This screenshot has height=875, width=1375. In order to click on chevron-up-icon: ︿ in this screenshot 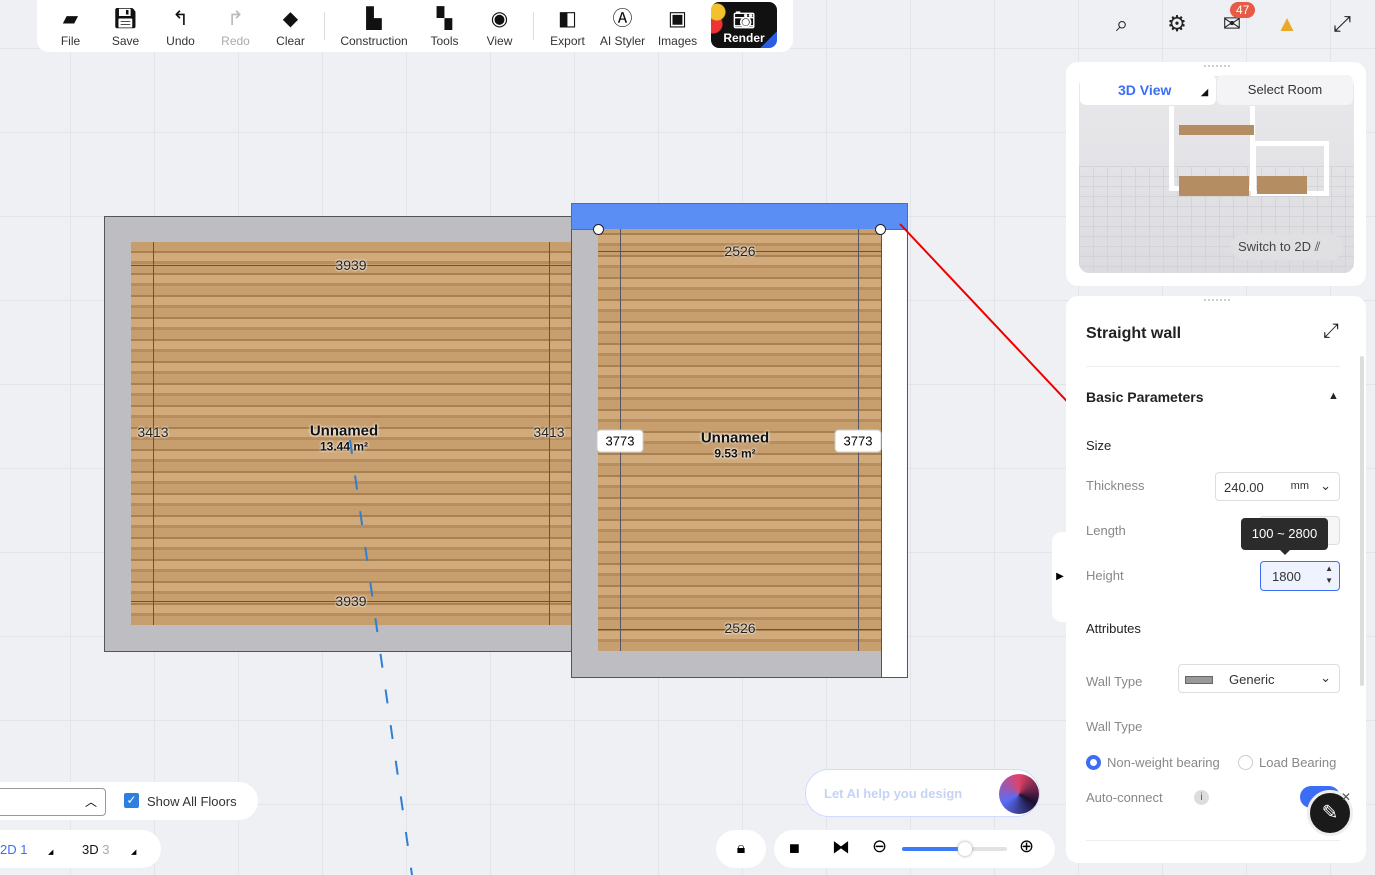, I will do `click(90, 802)`.